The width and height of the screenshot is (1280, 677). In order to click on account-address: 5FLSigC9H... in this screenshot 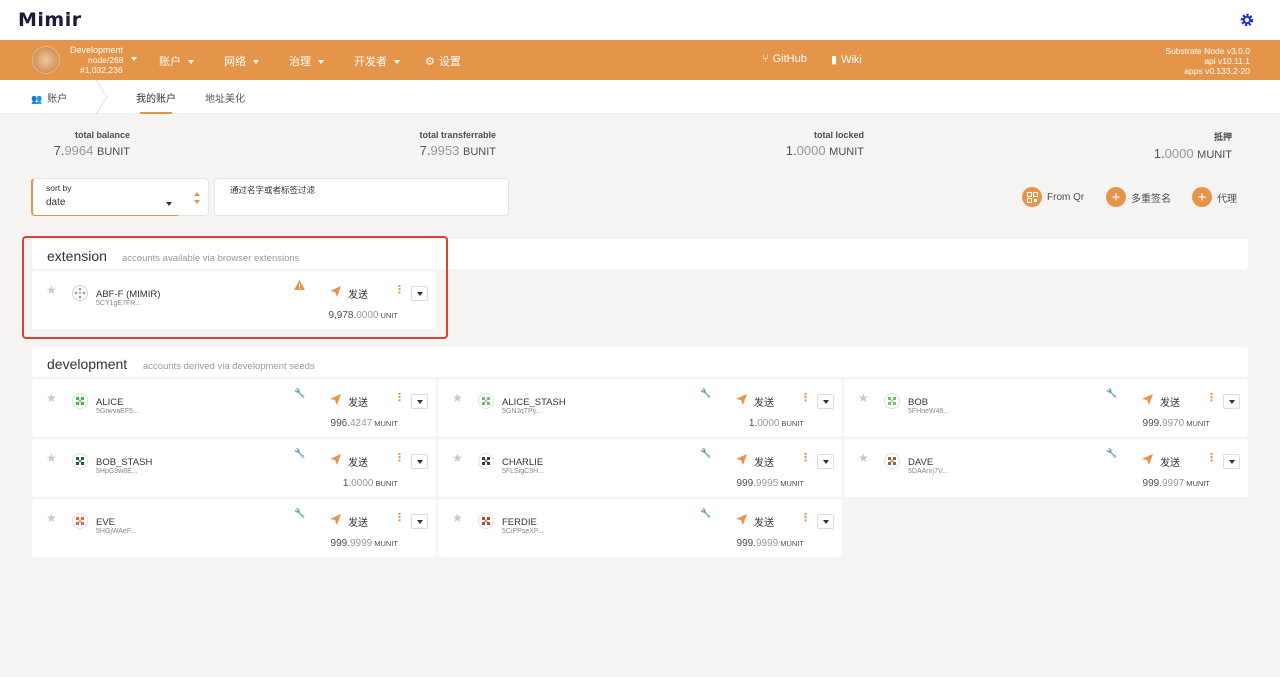, I will do `click(523, 471)`.